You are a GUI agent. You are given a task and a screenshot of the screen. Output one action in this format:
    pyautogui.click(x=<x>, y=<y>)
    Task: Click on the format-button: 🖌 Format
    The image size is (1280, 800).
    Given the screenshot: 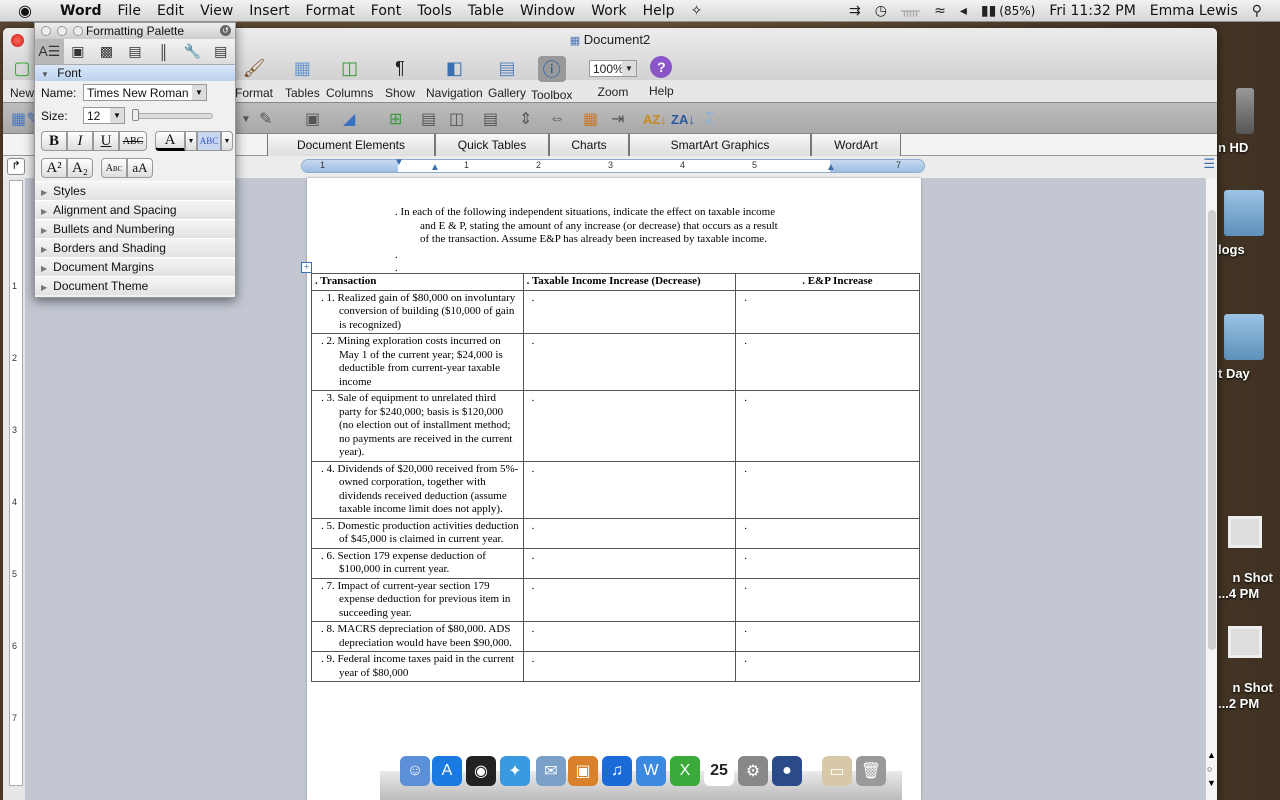 What is the action you would take?
    pyautogui.click(x=254, y=78)
    